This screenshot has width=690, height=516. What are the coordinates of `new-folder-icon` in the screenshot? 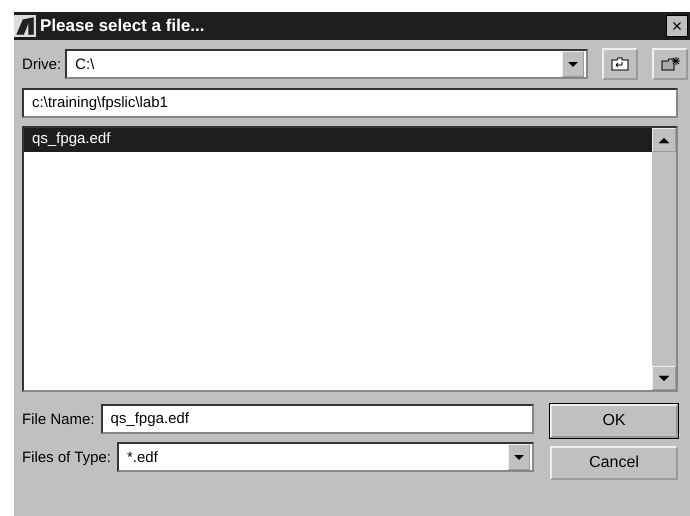 It's located at (670, 64).